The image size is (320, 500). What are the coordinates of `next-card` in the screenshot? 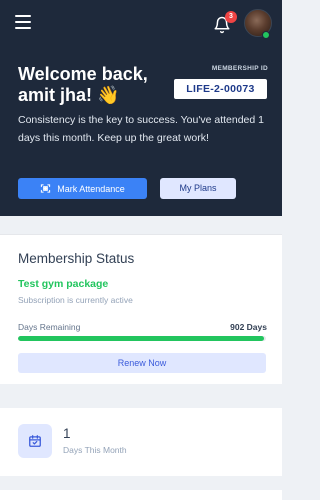 It's located at (141, 495).